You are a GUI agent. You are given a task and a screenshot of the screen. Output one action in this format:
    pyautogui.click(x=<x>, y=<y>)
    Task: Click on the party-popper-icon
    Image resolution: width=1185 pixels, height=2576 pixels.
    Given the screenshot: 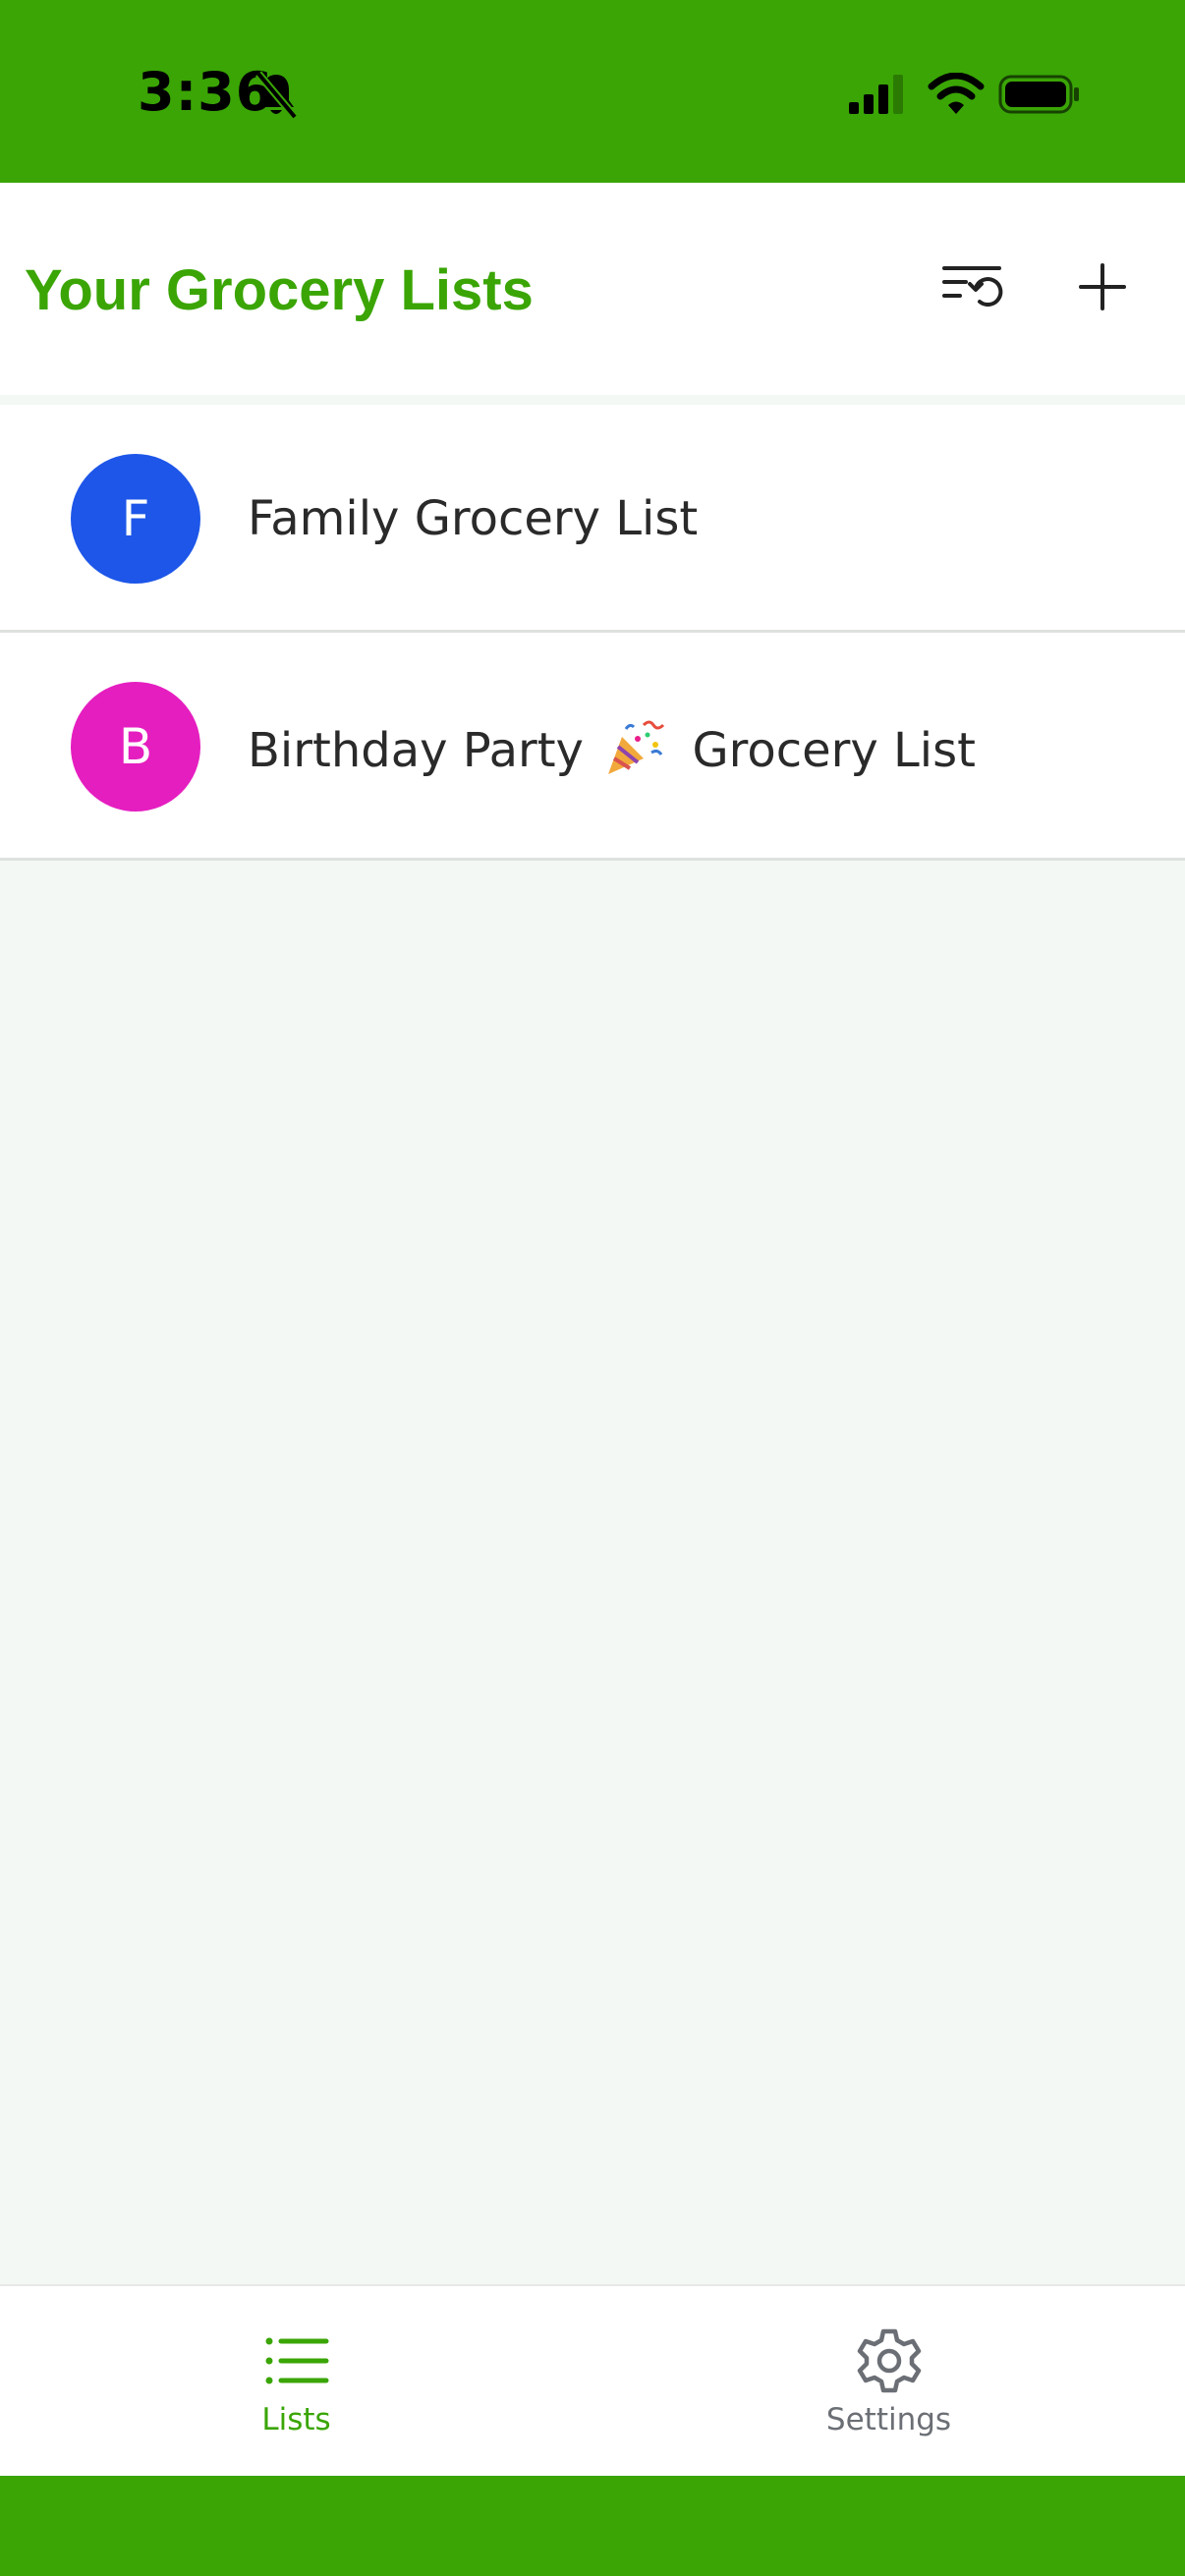 What is the action you would take?
    pyautogui.click(x=637, y=747)
    